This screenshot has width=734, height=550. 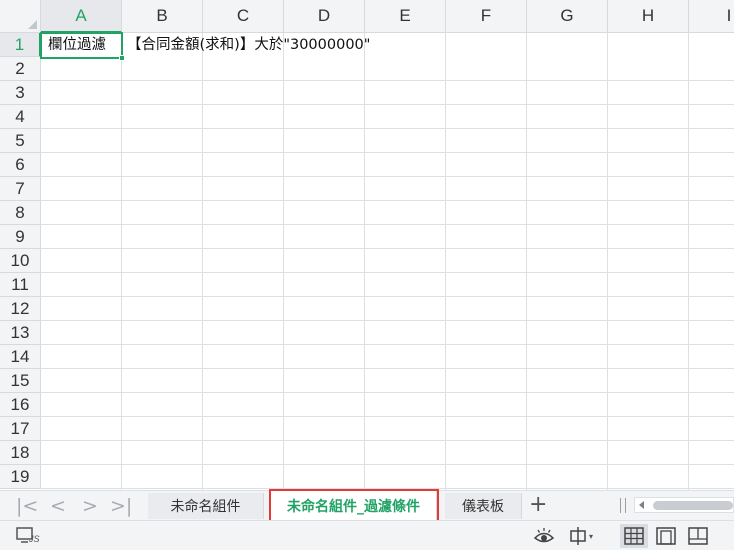 I want to click on center-cross-icon, so click(x=578, y=536).